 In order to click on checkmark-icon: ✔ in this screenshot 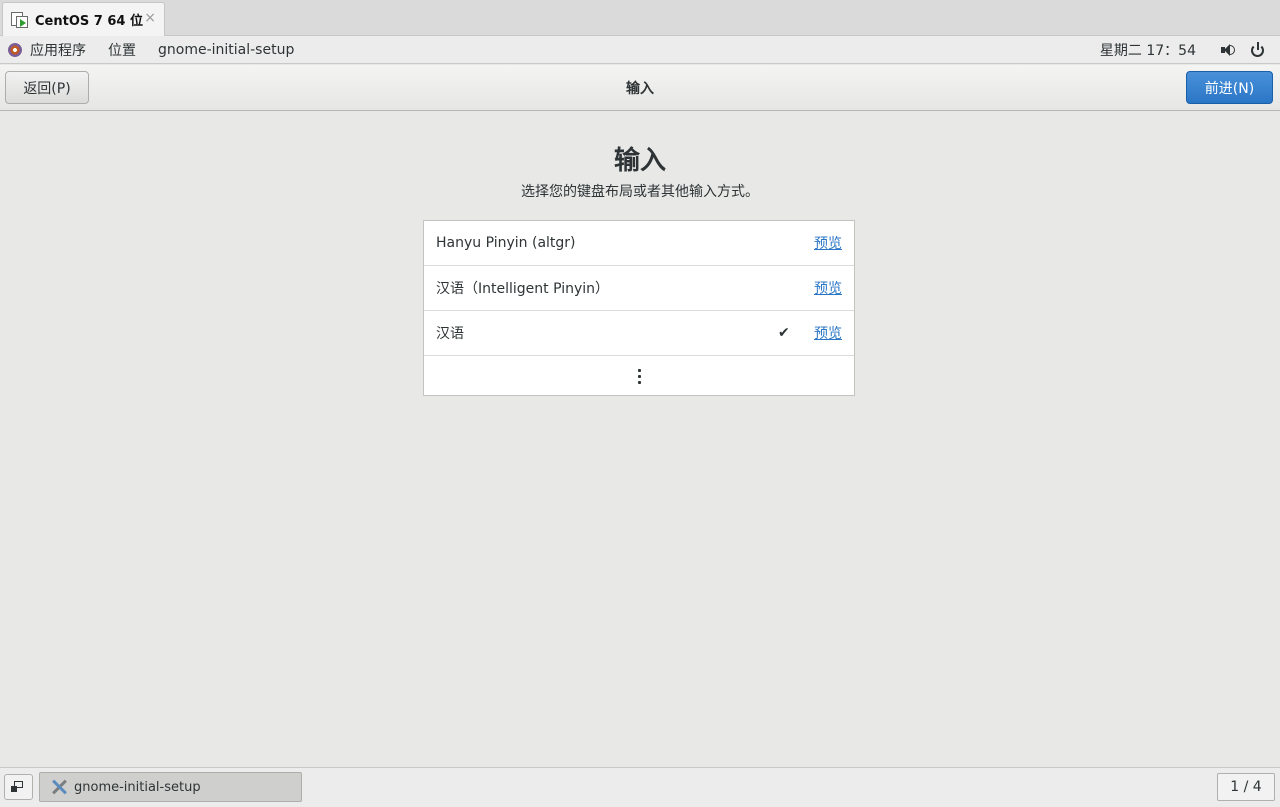, I will do `click(784, 333)`.